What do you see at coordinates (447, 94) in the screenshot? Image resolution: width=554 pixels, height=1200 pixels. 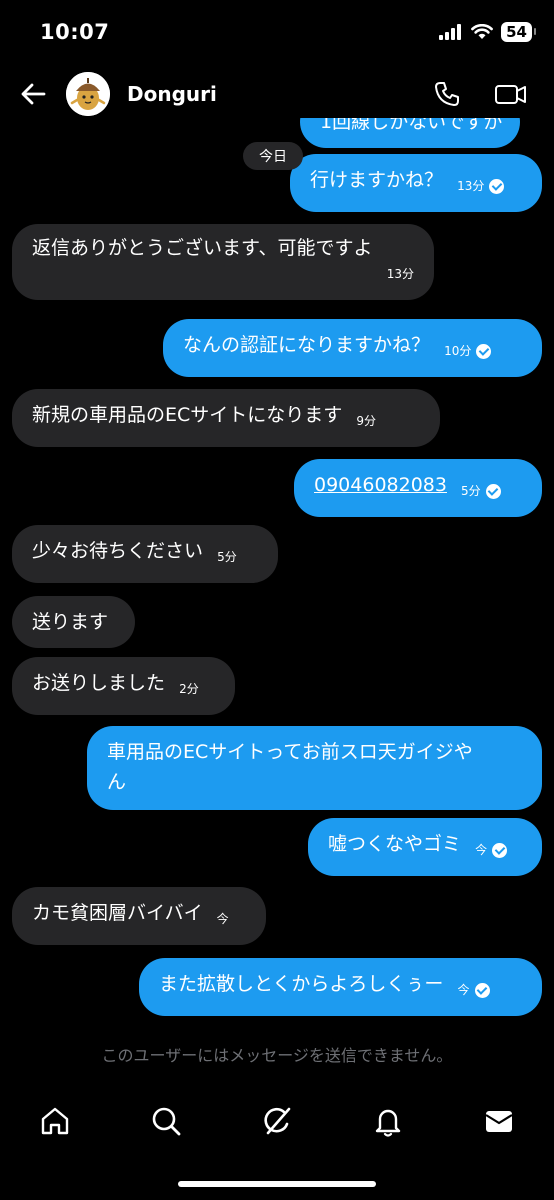 I see `phone-call-icon` at bounding box center [447, 94].